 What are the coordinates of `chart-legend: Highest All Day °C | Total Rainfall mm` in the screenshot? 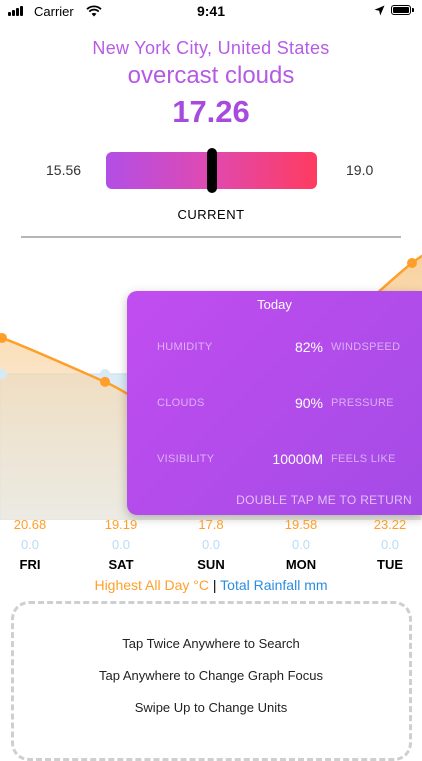 It's located at (211, 585).